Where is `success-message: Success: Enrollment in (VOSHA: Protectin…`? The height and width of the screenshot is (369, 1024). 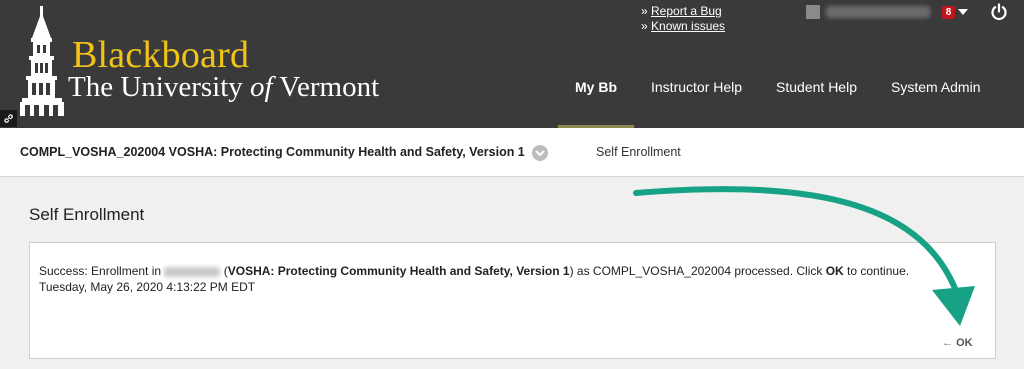 success-message: Success: Enrollment in (VOSHA: Protectin… is located at coordinates (474, 271).